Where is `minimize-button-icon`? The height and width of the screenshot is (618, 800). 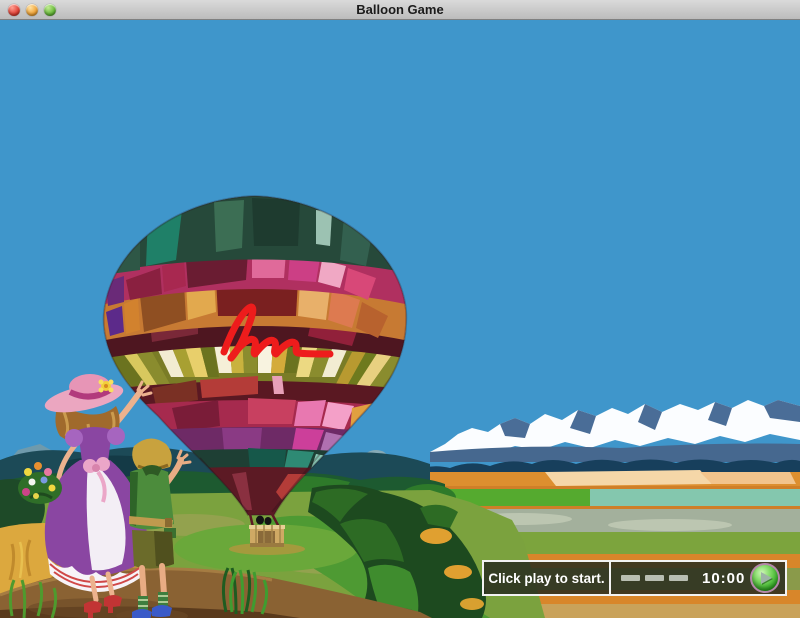
minimize-button-icon is located at coordinates (32, 10).